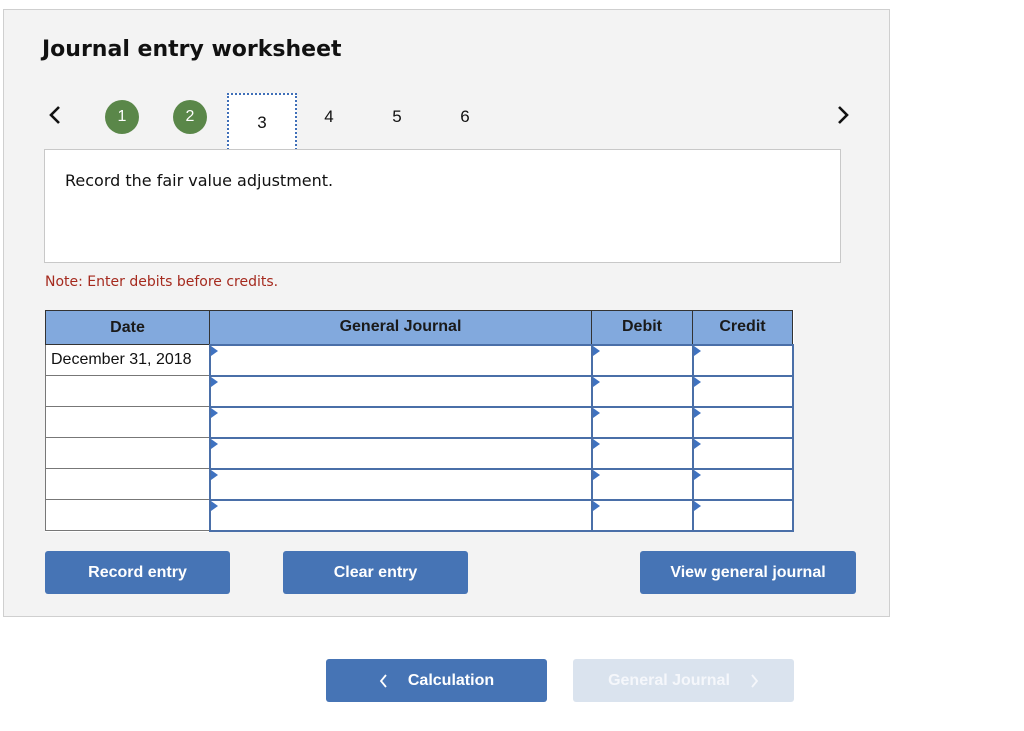 The image size is (1024, 731). What do you see at coordinates (329, 117) in the screenshot?
I see `step-4: 4` at bounding box center [329, 117].